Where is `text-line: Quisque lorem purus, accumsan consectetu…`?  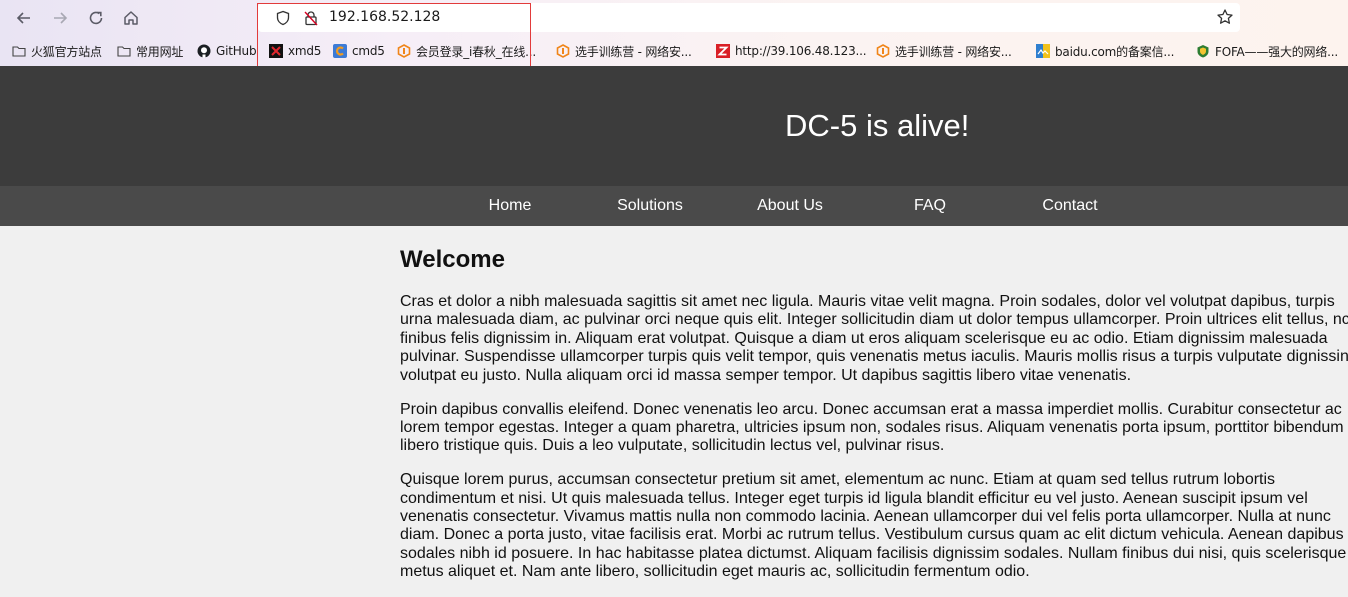
text-line: Quisque lorem purus, accumsan consectetu… is located at coordinates (838, 480).